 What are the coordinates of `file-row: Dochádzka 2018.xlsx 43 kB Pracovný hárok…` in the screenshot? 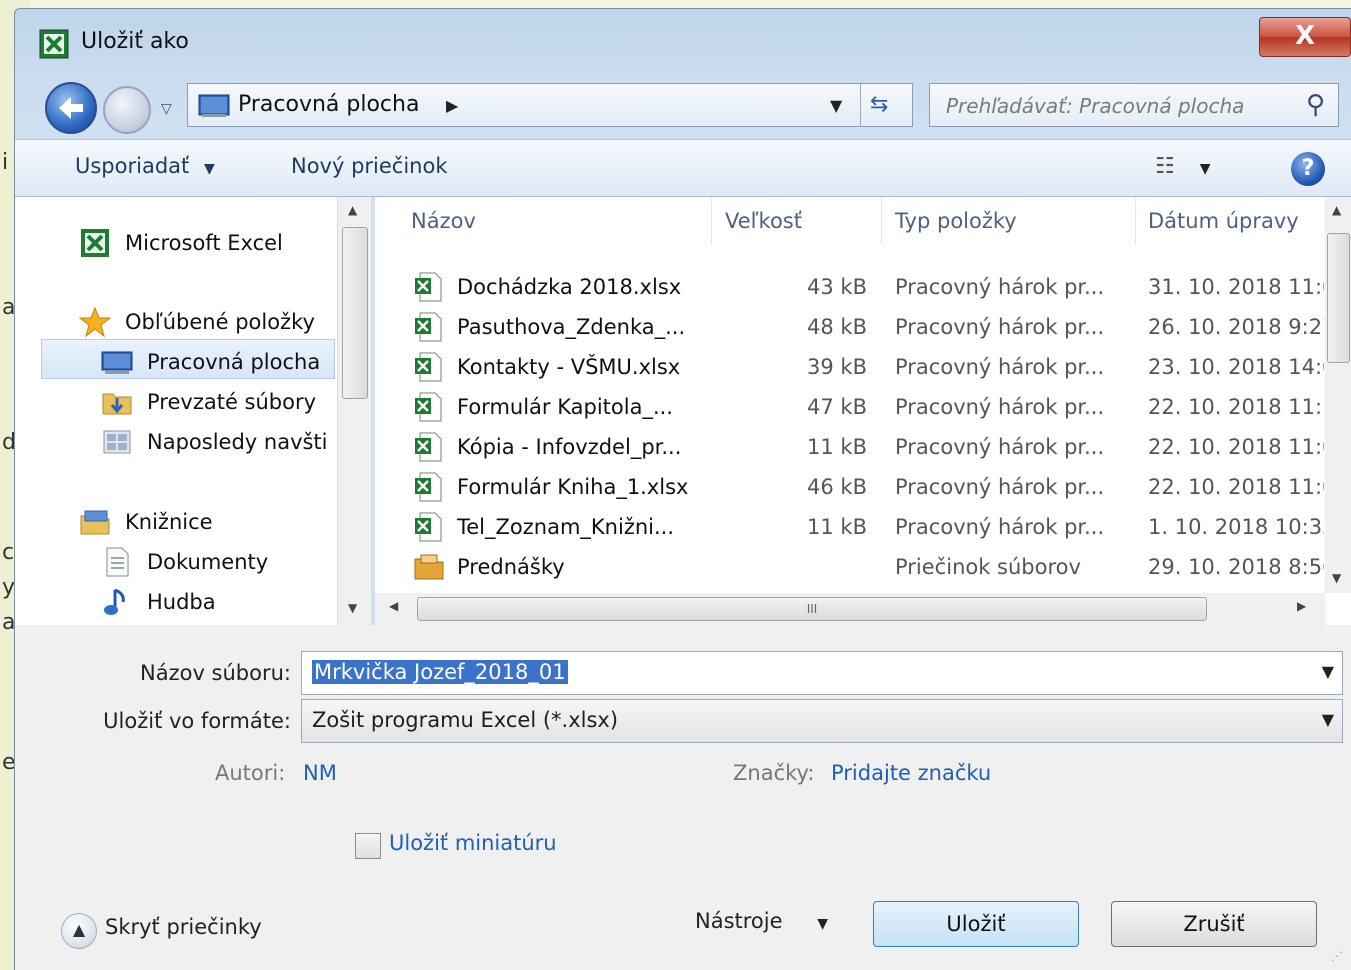 It's located at (850, 287).